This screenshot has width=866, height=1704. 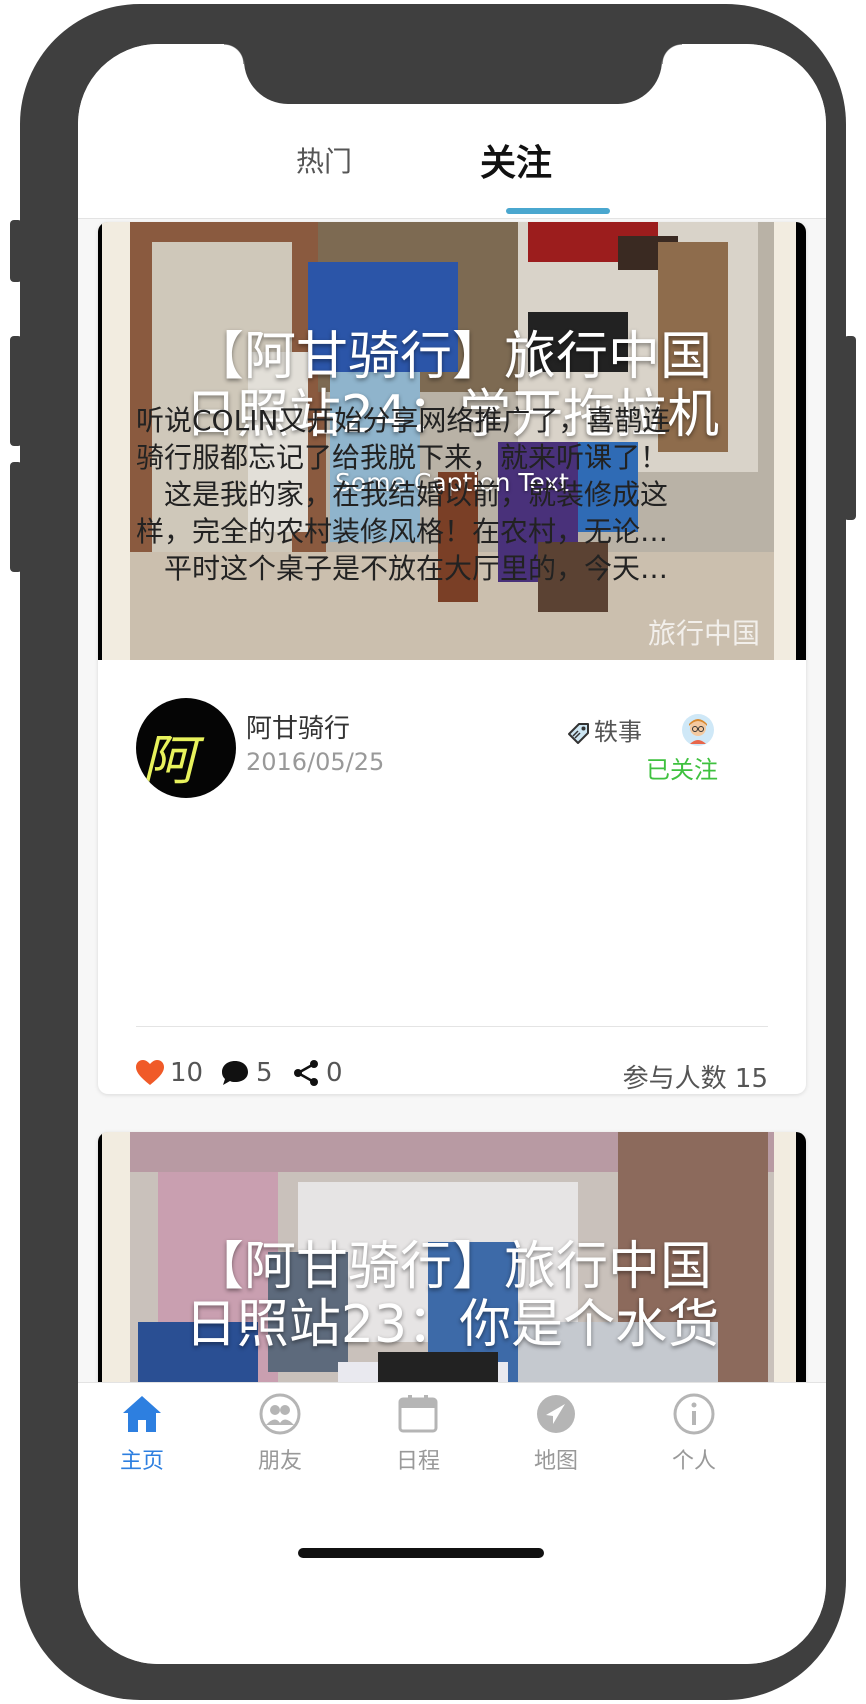 I want to click on nav-map: 地图, so click(x=556, y=1434).